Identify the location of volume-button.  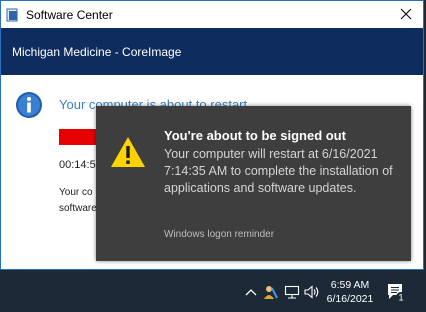
(312, 292).